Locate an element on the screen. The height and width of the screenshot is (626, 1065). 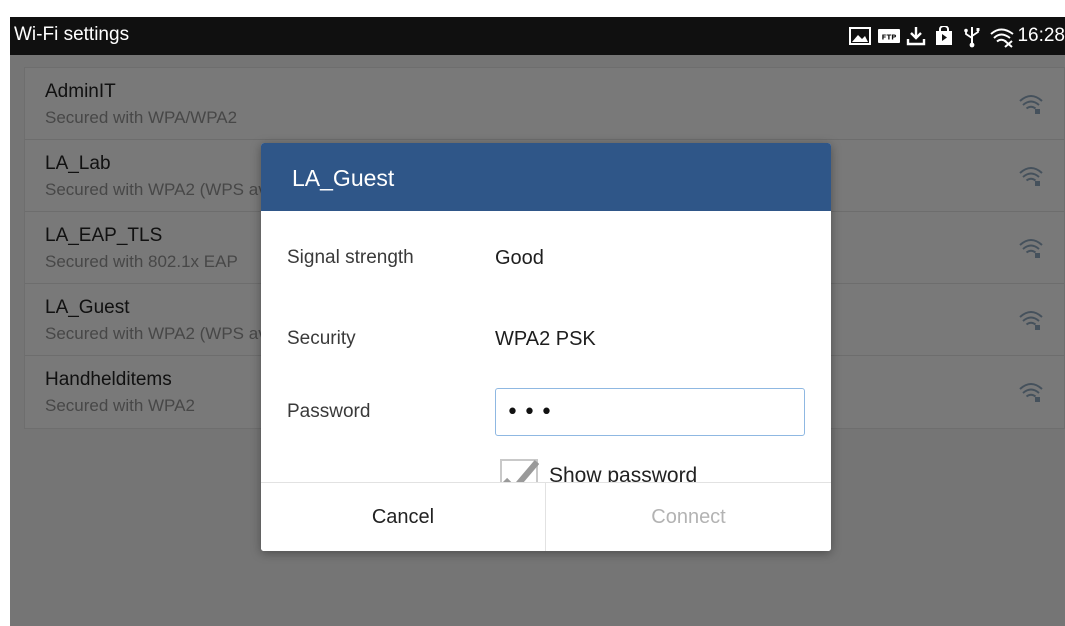
signal-strength-label: Signal strength is located at coordinates (350, 257).